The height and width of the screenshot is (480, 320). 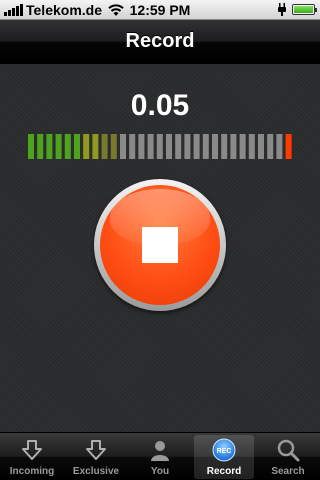 I want to click on meter-peak-segment, so click(x=288, y=146).